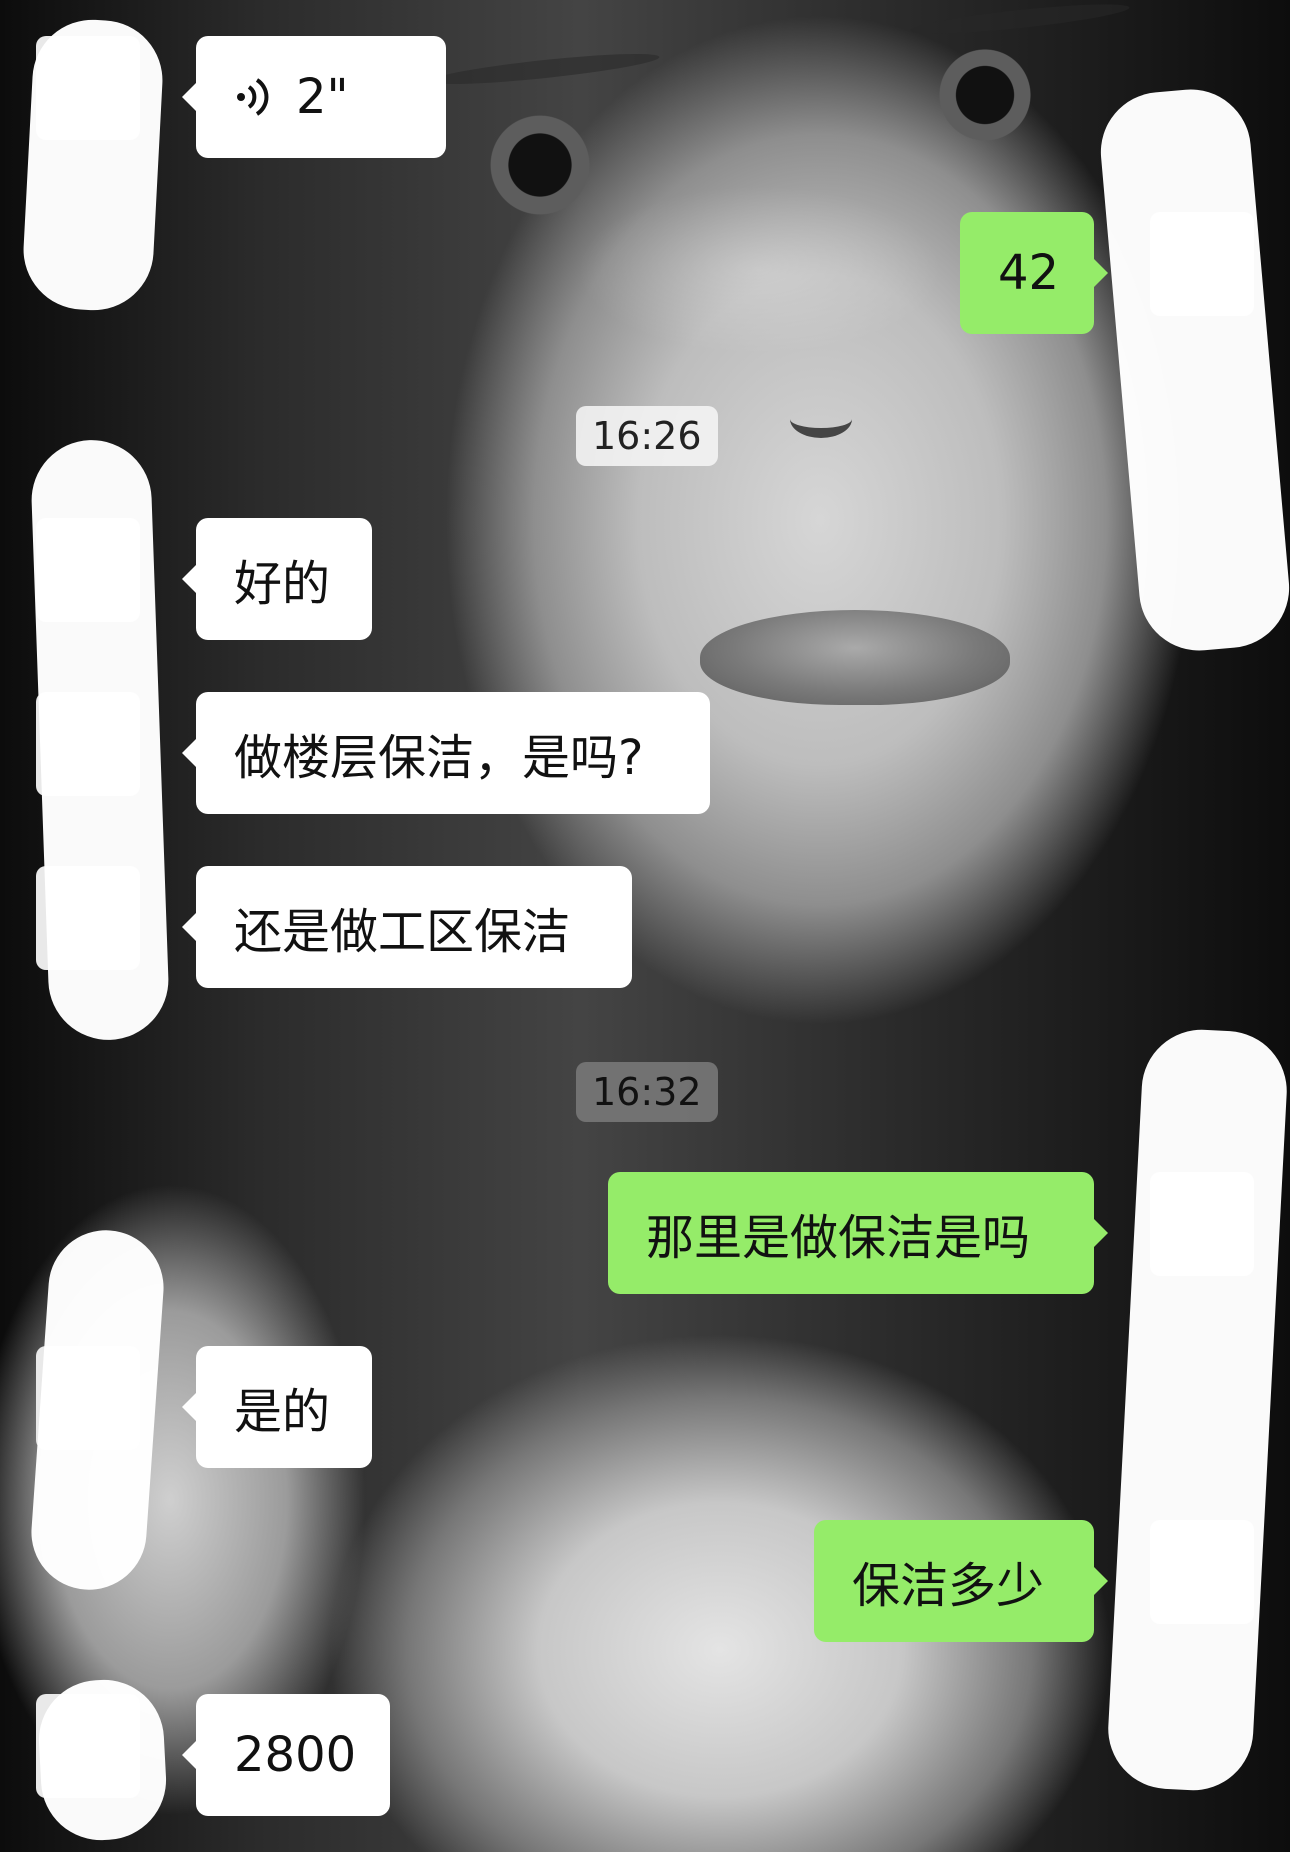  I want to click on message-bubble-incoming: 是的, so click(277, 1407).